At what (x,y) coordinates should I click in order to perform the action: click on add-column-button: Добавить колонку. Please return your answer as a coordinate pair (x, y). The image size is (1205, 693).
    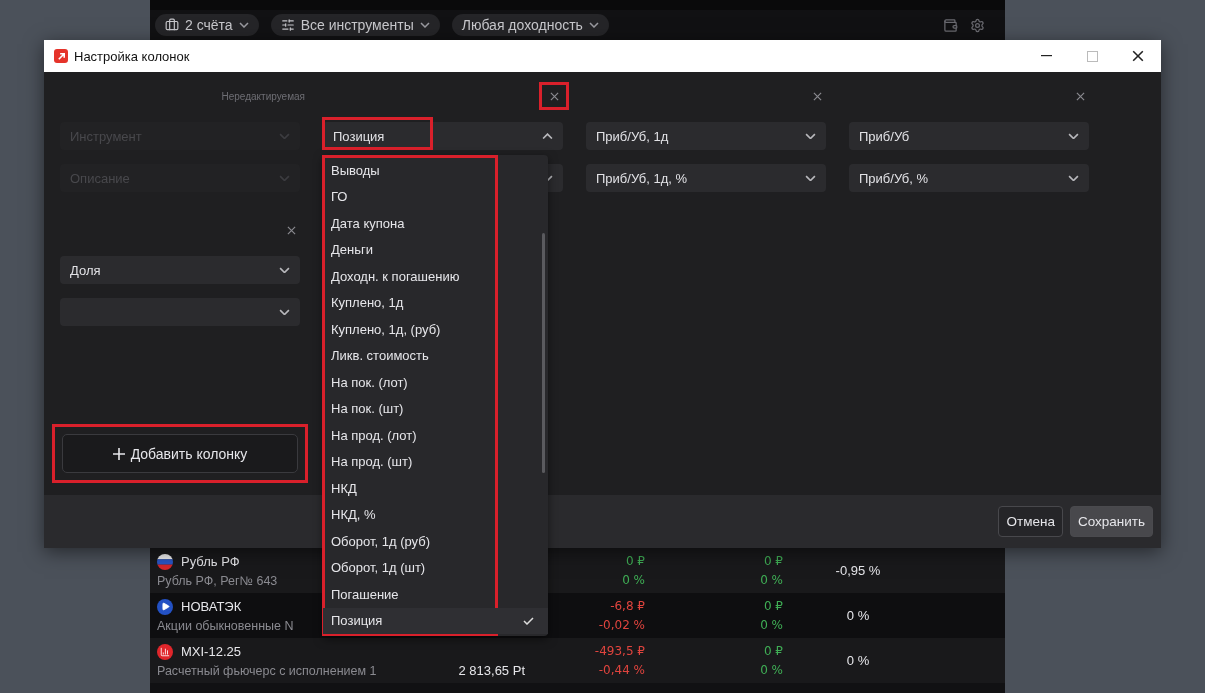
    Looking at the image, I should click on (180, 453).